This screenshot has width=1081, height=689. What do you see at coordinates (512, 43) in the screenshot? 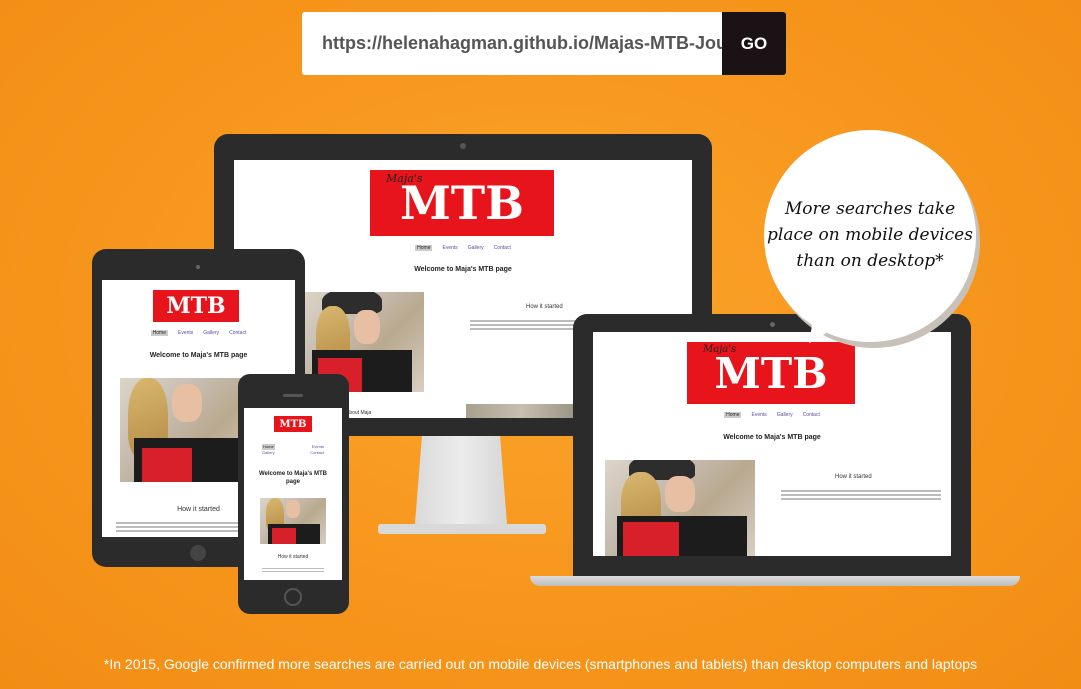
I see `url-input` at bounding box center [512, 43].